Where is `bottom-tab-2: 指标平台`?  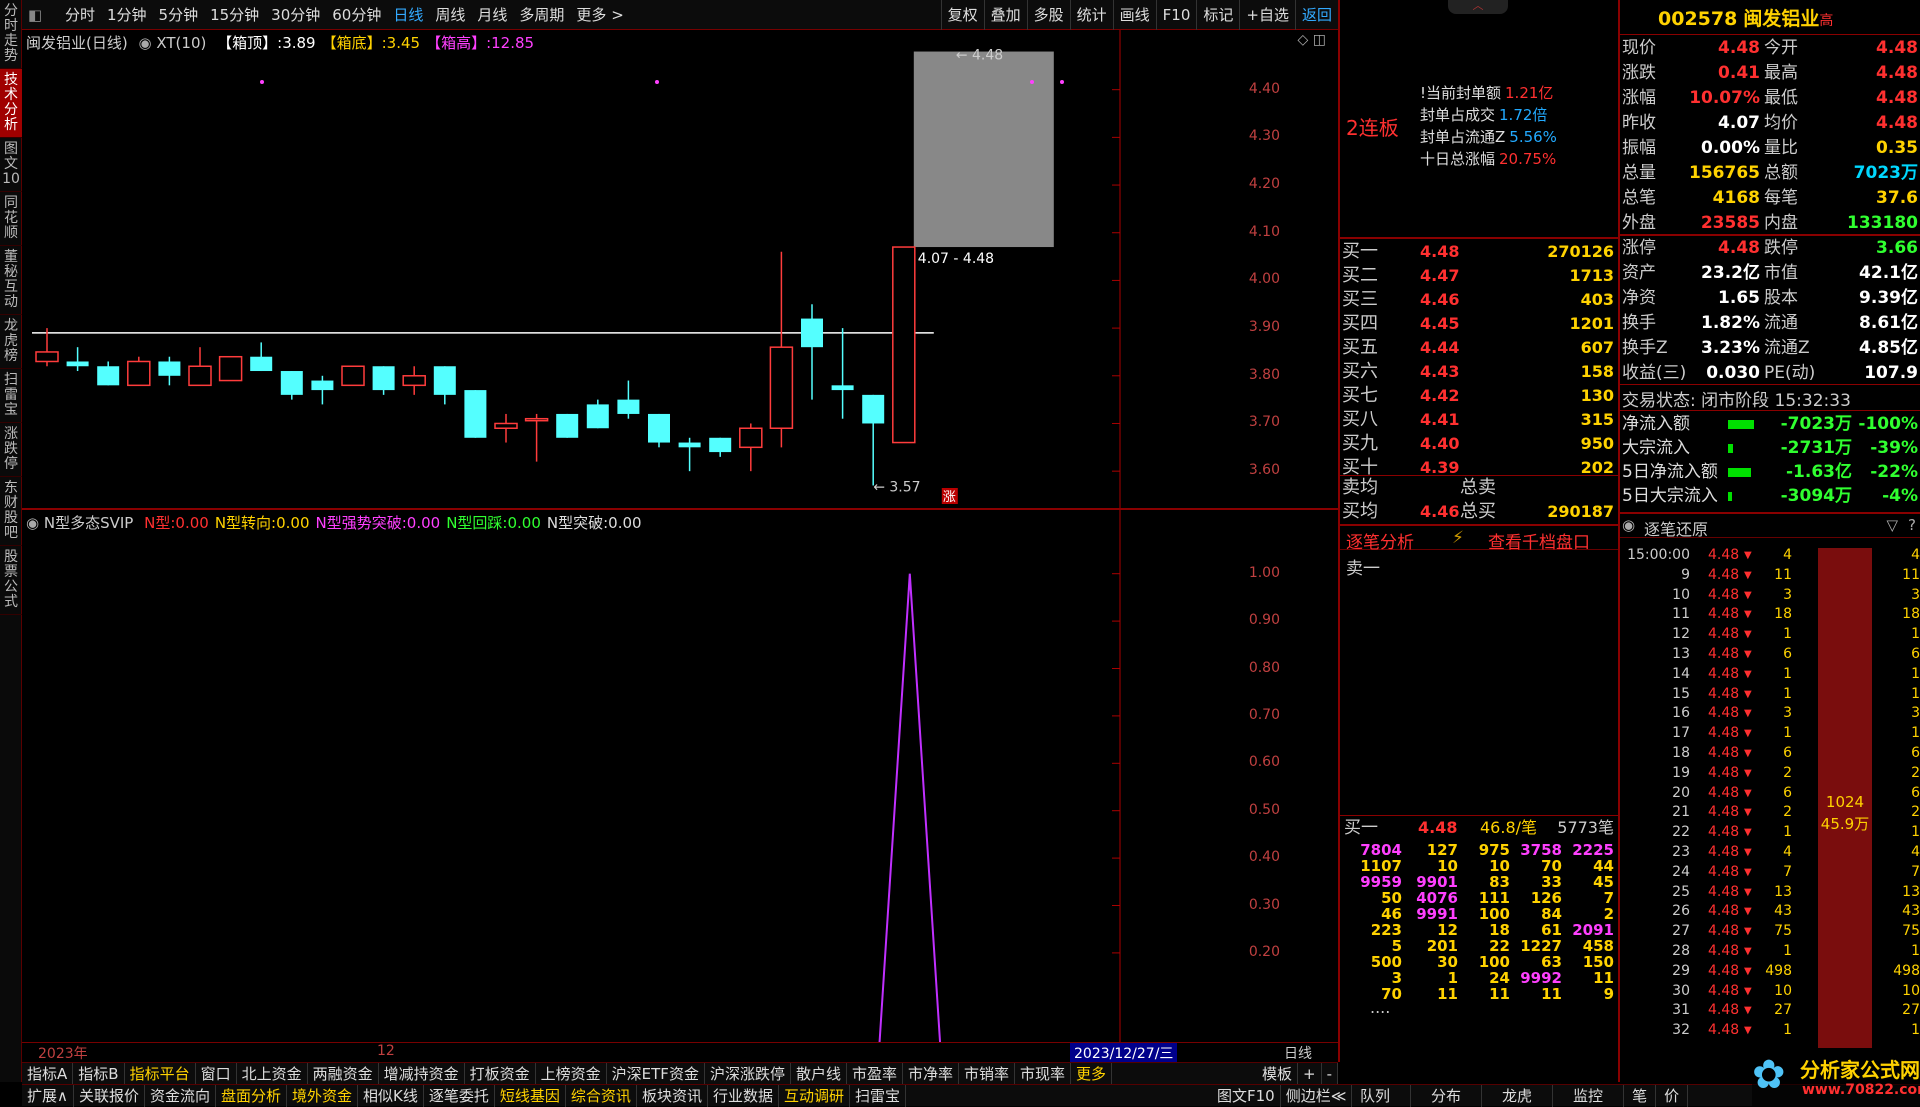
bottom-tab-2: 指标平台 is located at coordinates (160, 1074).